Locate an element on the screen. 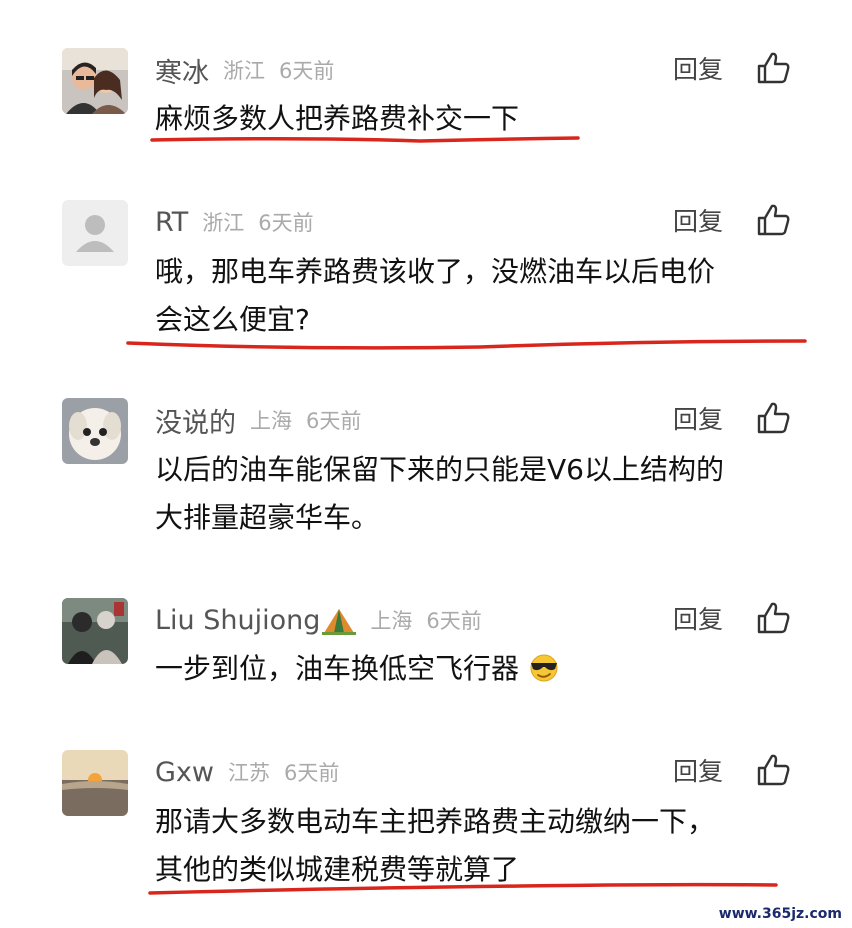  comment-line: 一步到位，油车换低空飞行器 is located at coordinates (475, 669).